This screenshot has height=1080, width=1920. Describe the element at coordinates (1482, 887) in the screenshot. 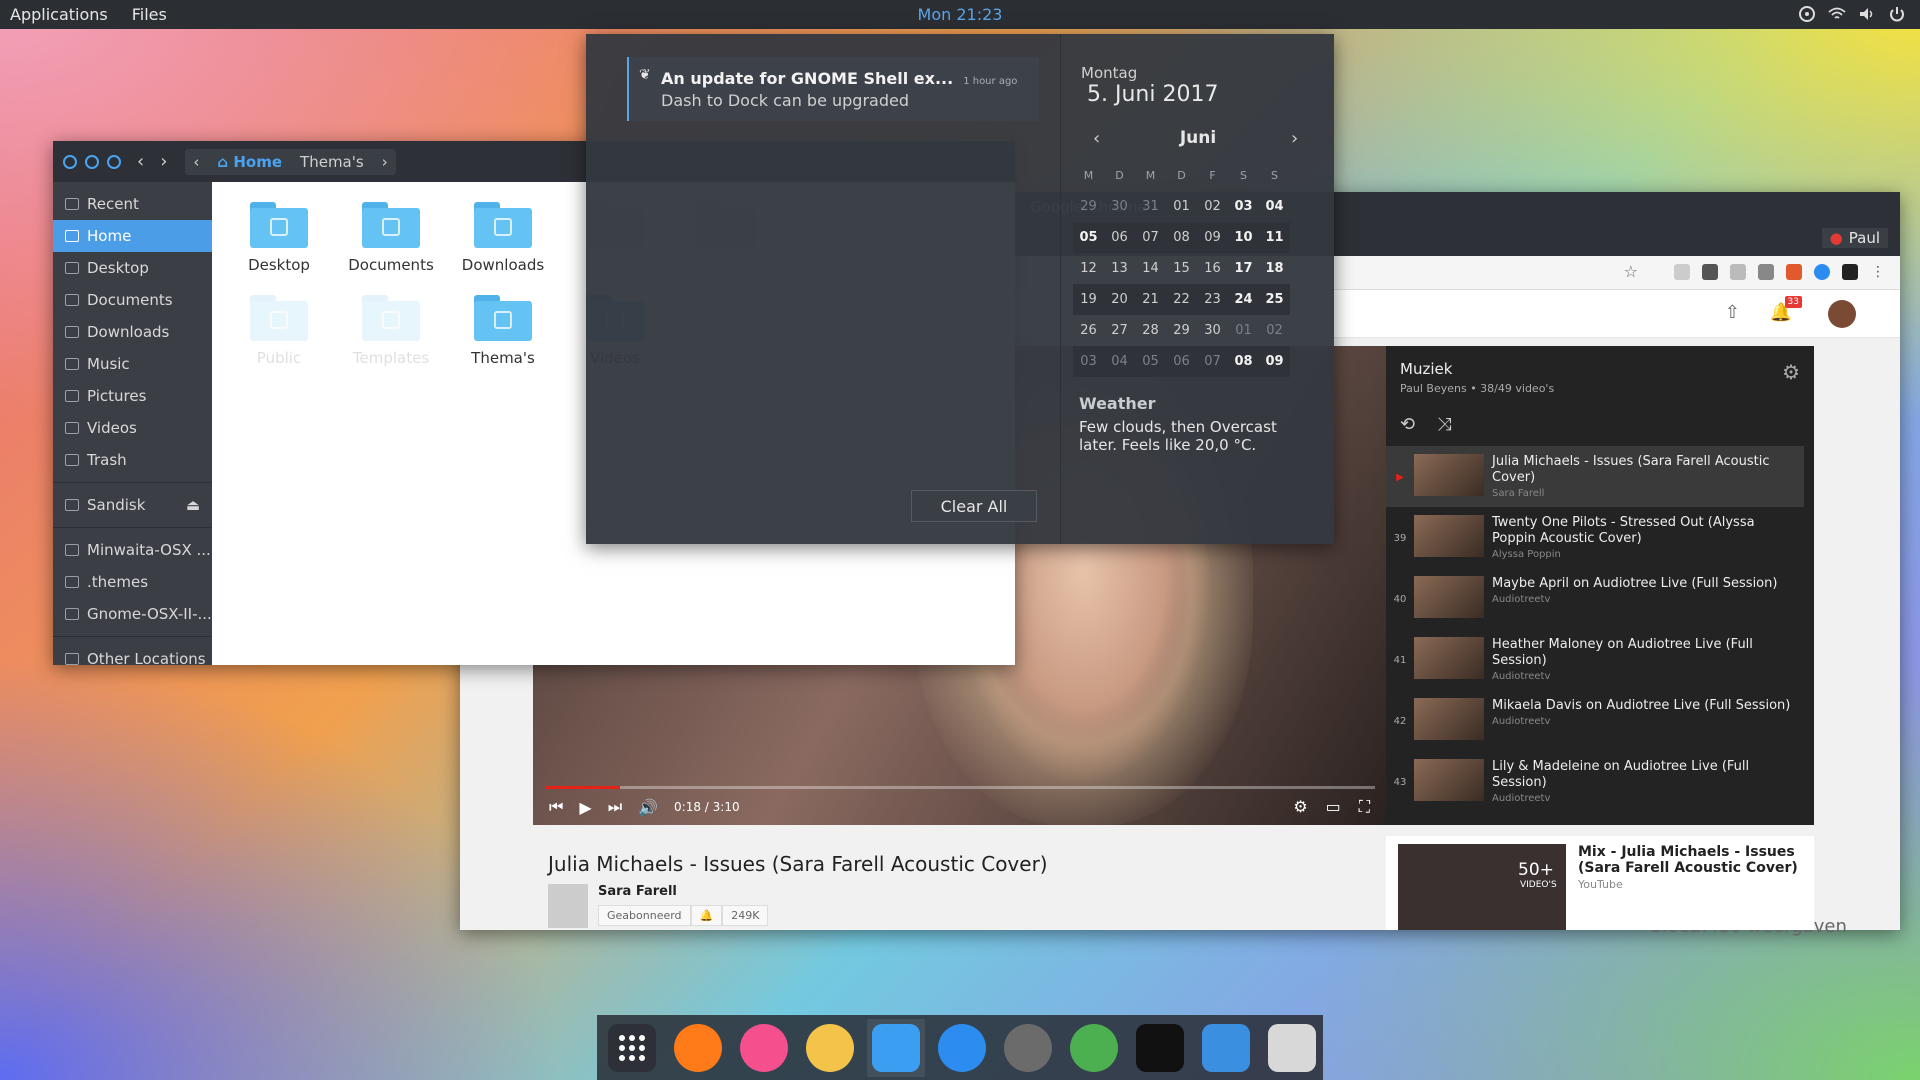

I see `mix-thumbnail: 50+ VIDEO'S` at that location.